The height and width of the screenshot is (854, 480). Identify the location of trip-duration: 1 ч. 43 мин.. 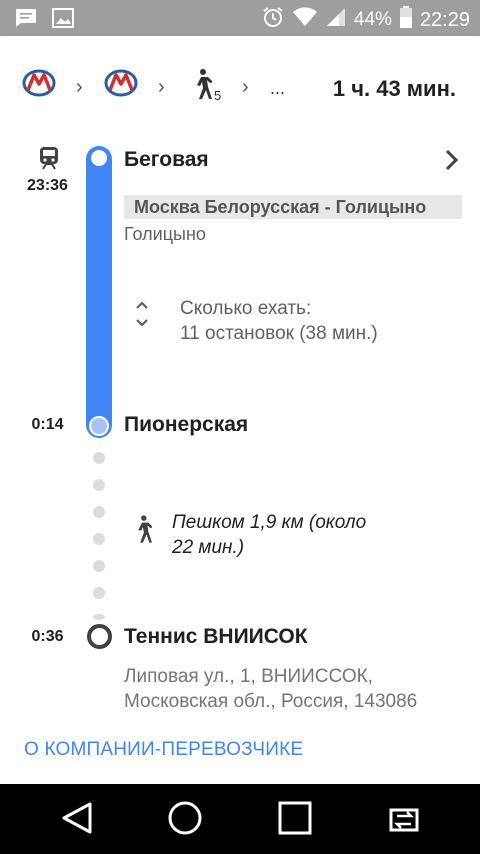
(394, 88).